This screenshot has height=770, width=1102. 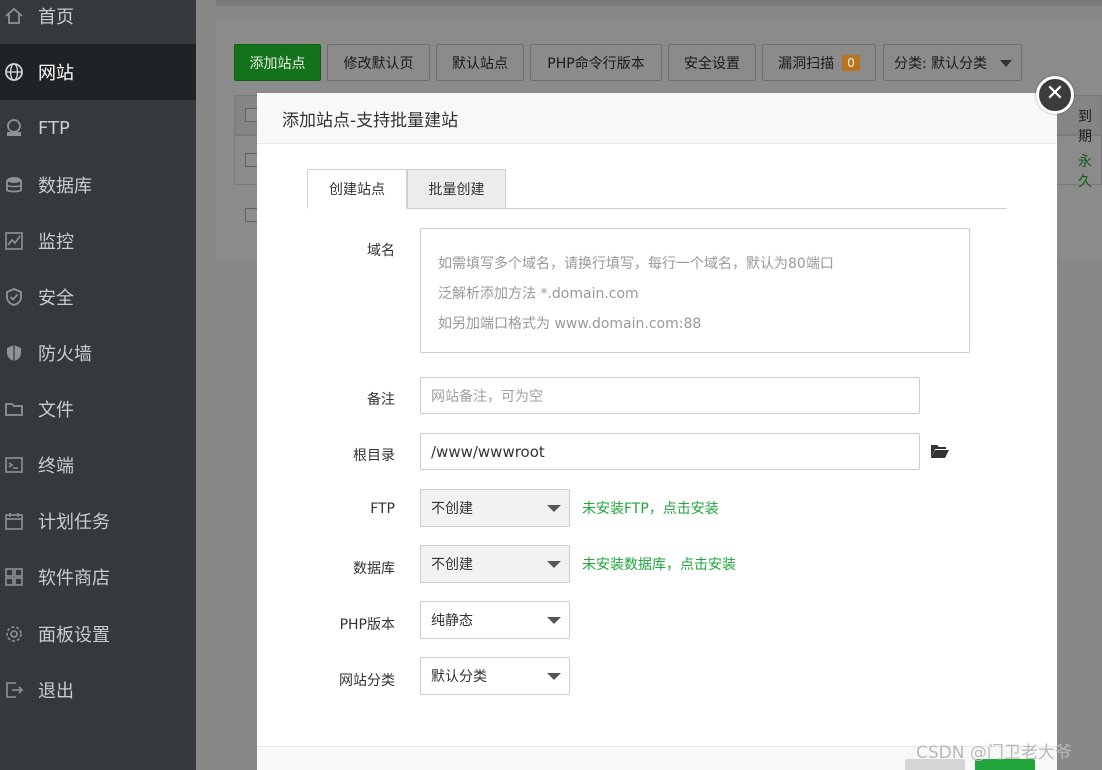 I want to click on globe-icon, so click(x=19, y=72).